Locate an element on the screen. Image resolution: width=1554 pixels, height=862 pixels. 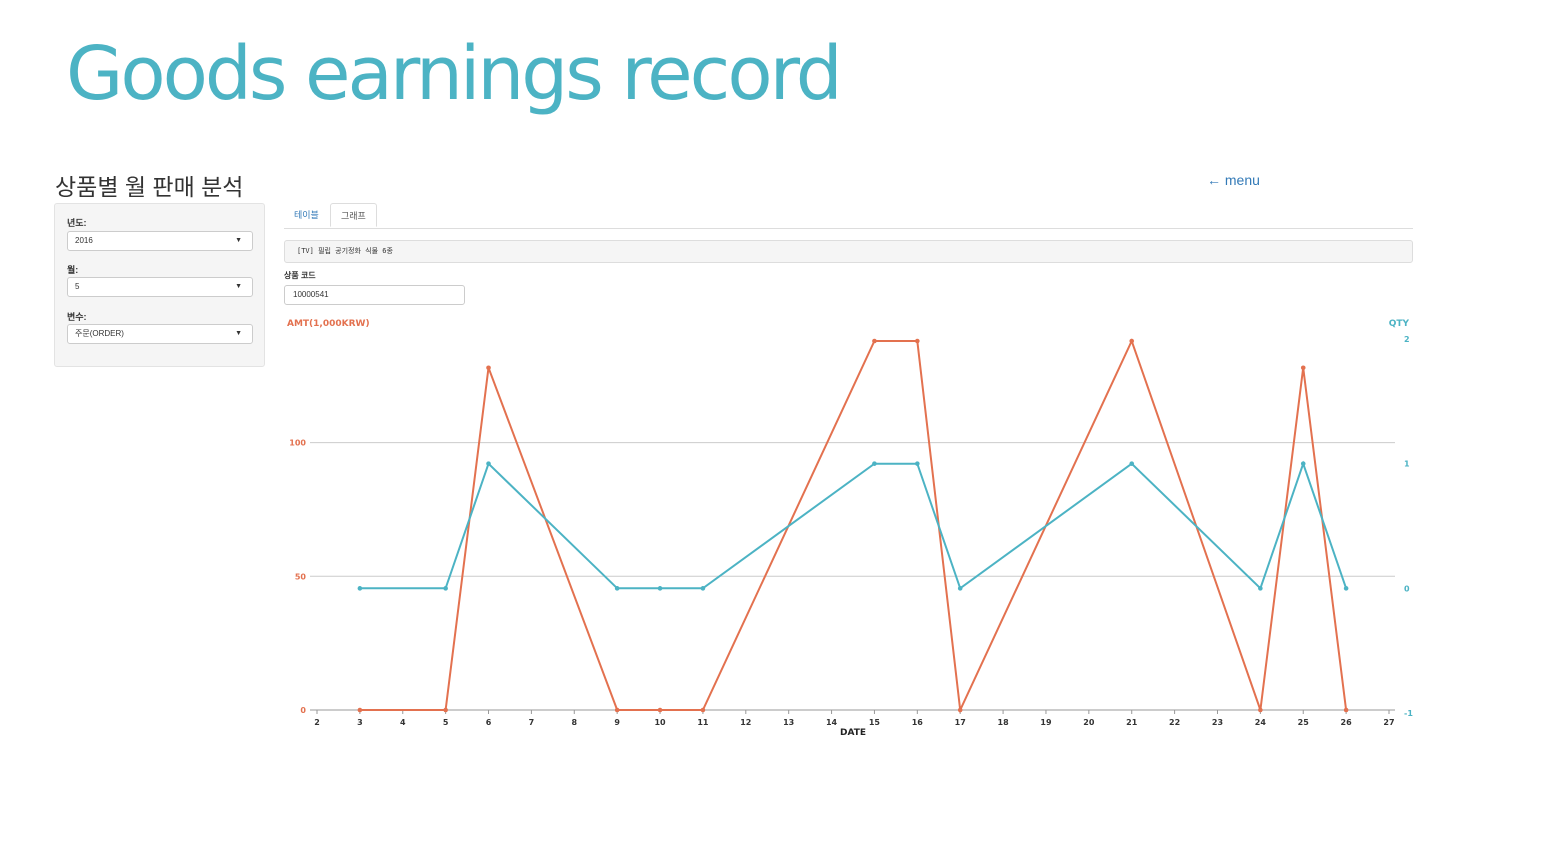
x-tick-label: 14 is located at coordinates (832, 722).